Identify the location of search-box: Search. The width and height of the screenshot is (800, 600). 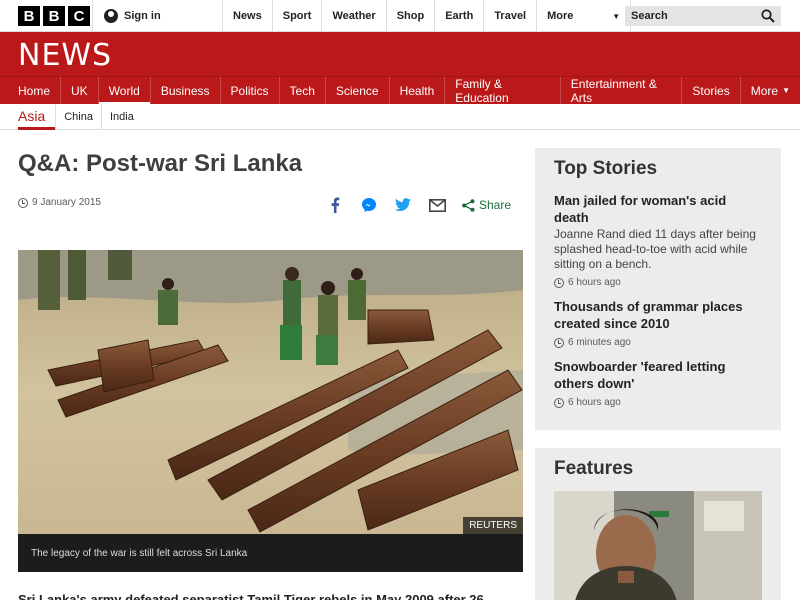
(703, 16).